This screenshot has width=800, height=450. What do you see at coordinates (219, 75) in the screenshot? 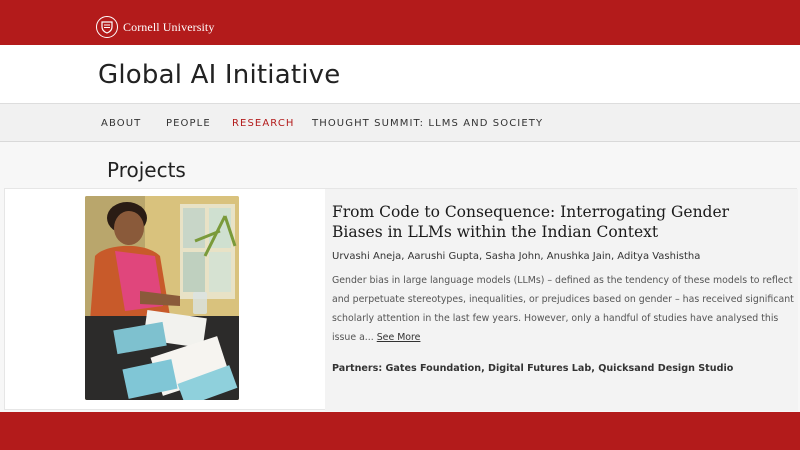
I see `site-title: Global AI Initiative` at bounding box center [219, 75].